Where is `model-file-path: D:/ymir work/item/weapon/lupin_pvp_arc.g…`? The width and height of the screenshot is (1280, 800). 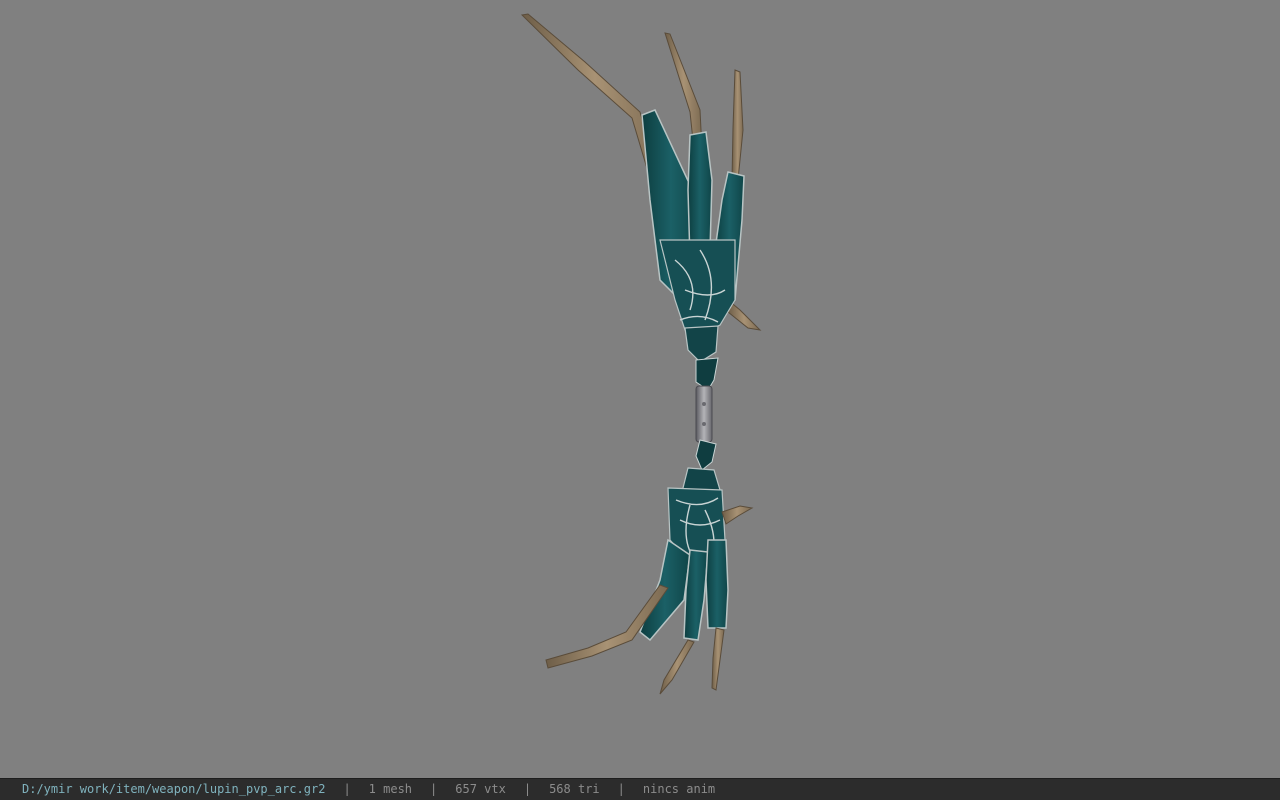
model-file-path: D:/ymir work/item/weapon/lupin_pvp_arc.g… is located at coordinates (174, 789).